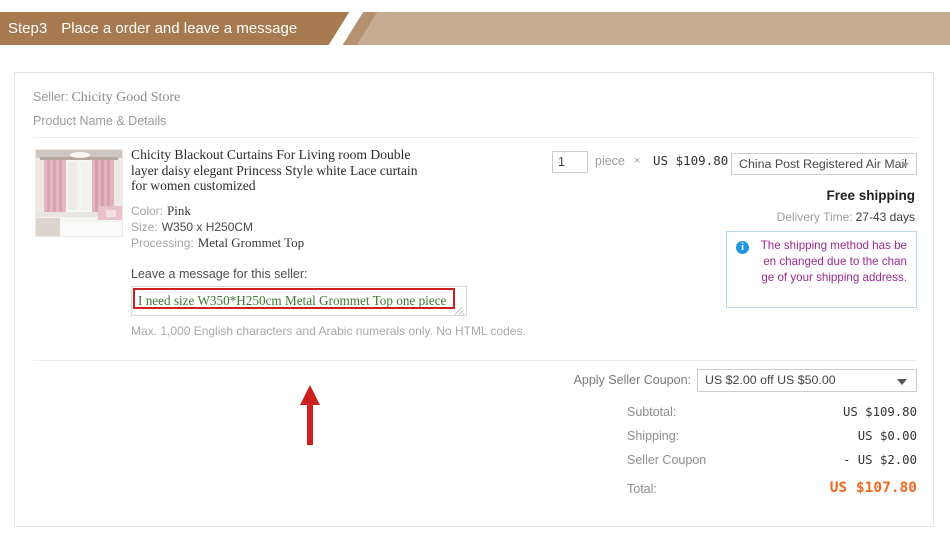 The image size is (950, 548). Describe the element at coordinates (147, 210) in the screenshot. I see `attr-label-color: Color:` at that location.